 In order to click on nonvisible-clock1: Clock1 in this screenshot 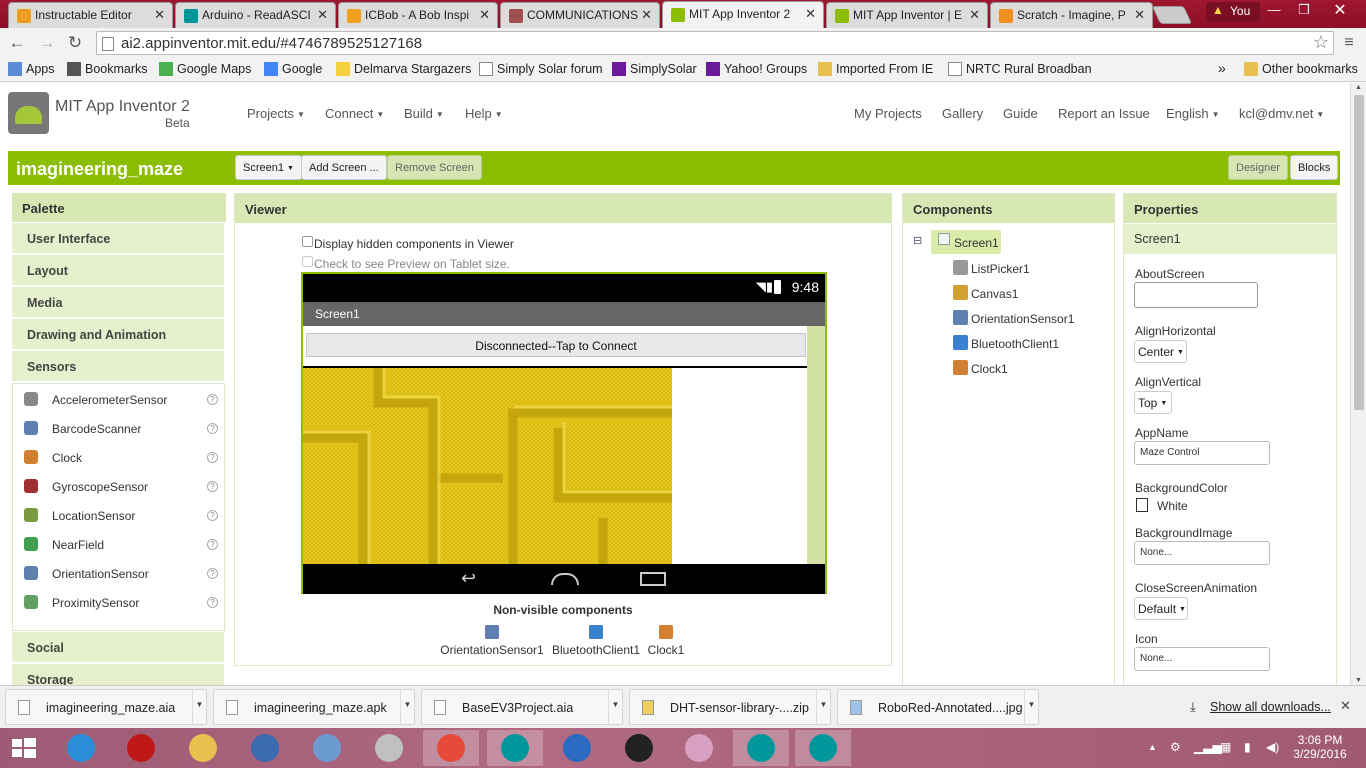, I will do `click(666, 640)`.